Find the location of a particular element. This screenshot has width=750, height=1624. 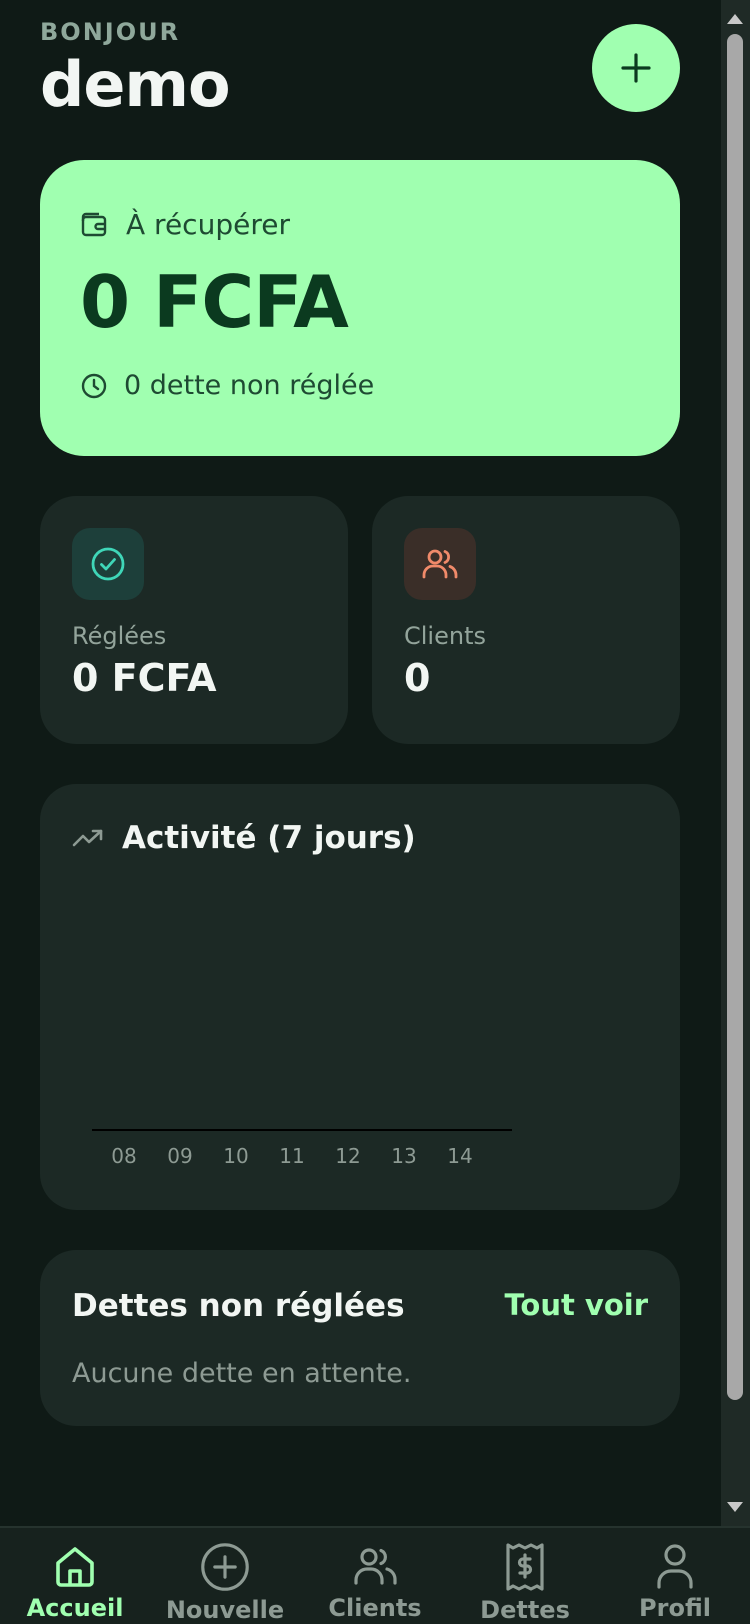

unsettled-count: 0 dette non réglée is located at coordinates (249, 385).